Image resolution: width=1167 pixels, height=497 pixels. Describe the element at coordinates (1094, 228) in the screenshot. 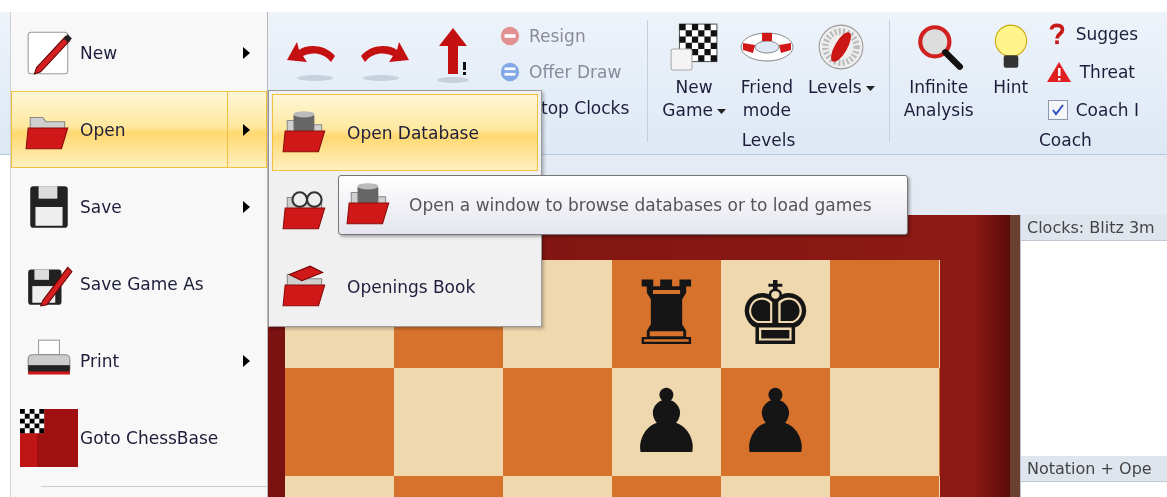

I see `pane-title: Clocks: Blitz 3m` at that location.